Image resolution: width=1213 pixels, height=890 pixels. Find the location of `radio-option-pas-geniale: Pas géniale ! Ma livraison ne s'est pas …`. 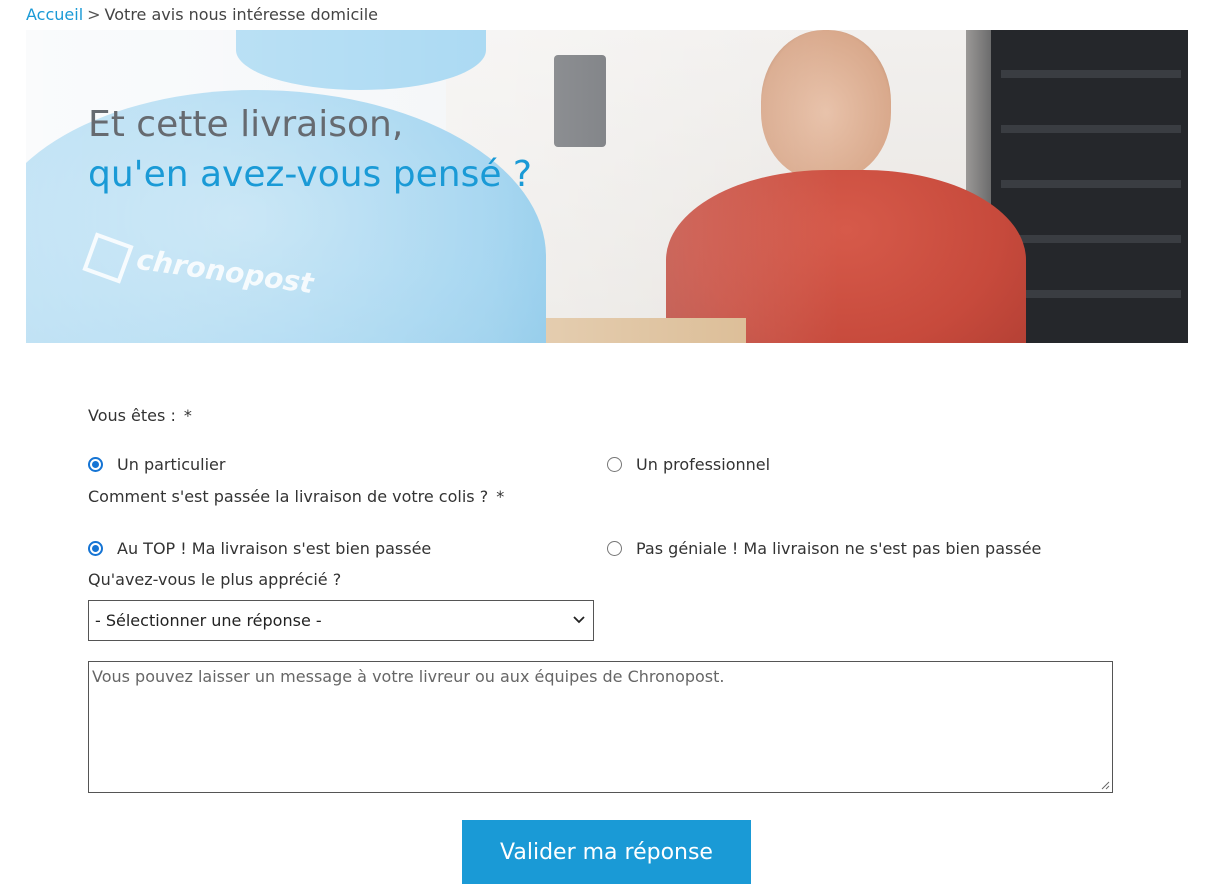

radio-option-pas-geniale: Pas géniale ! Ma livraison ne s'est pas … is located at coordinates (824, 548).